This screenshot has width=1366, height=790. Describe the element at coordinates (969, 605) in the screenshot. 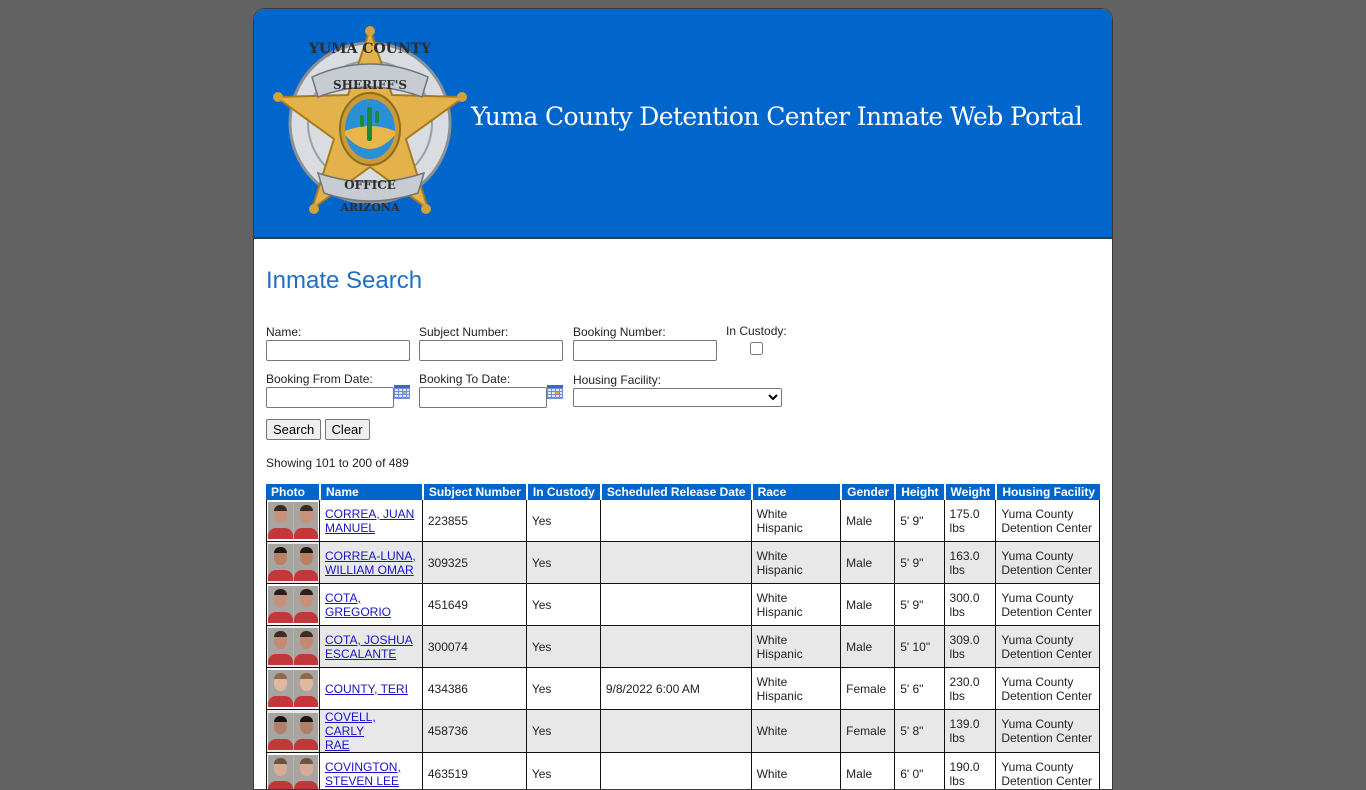

I see `weight-cell: 300.0 lbs` at that location.